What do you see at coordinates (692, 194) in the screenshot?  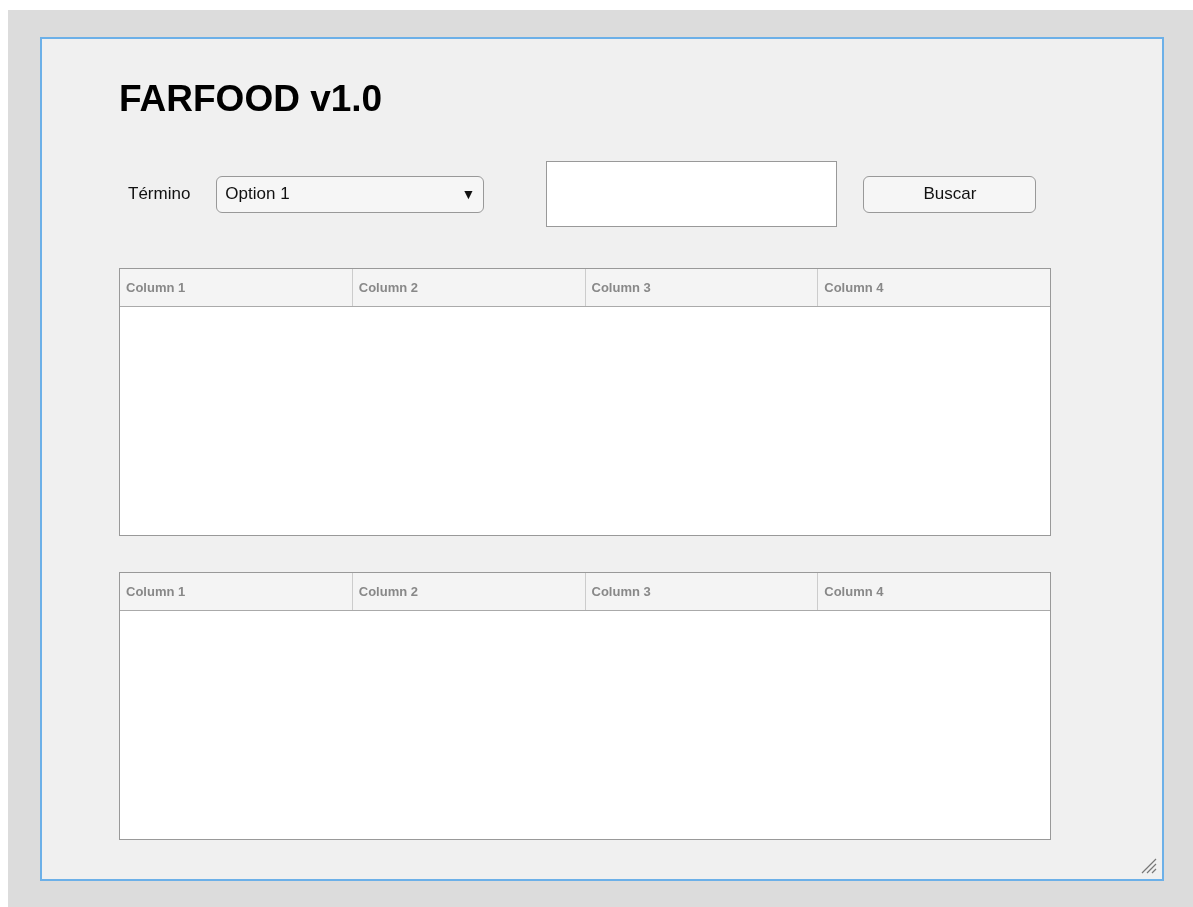 I see `search-field` at bounding box center [692, 194].